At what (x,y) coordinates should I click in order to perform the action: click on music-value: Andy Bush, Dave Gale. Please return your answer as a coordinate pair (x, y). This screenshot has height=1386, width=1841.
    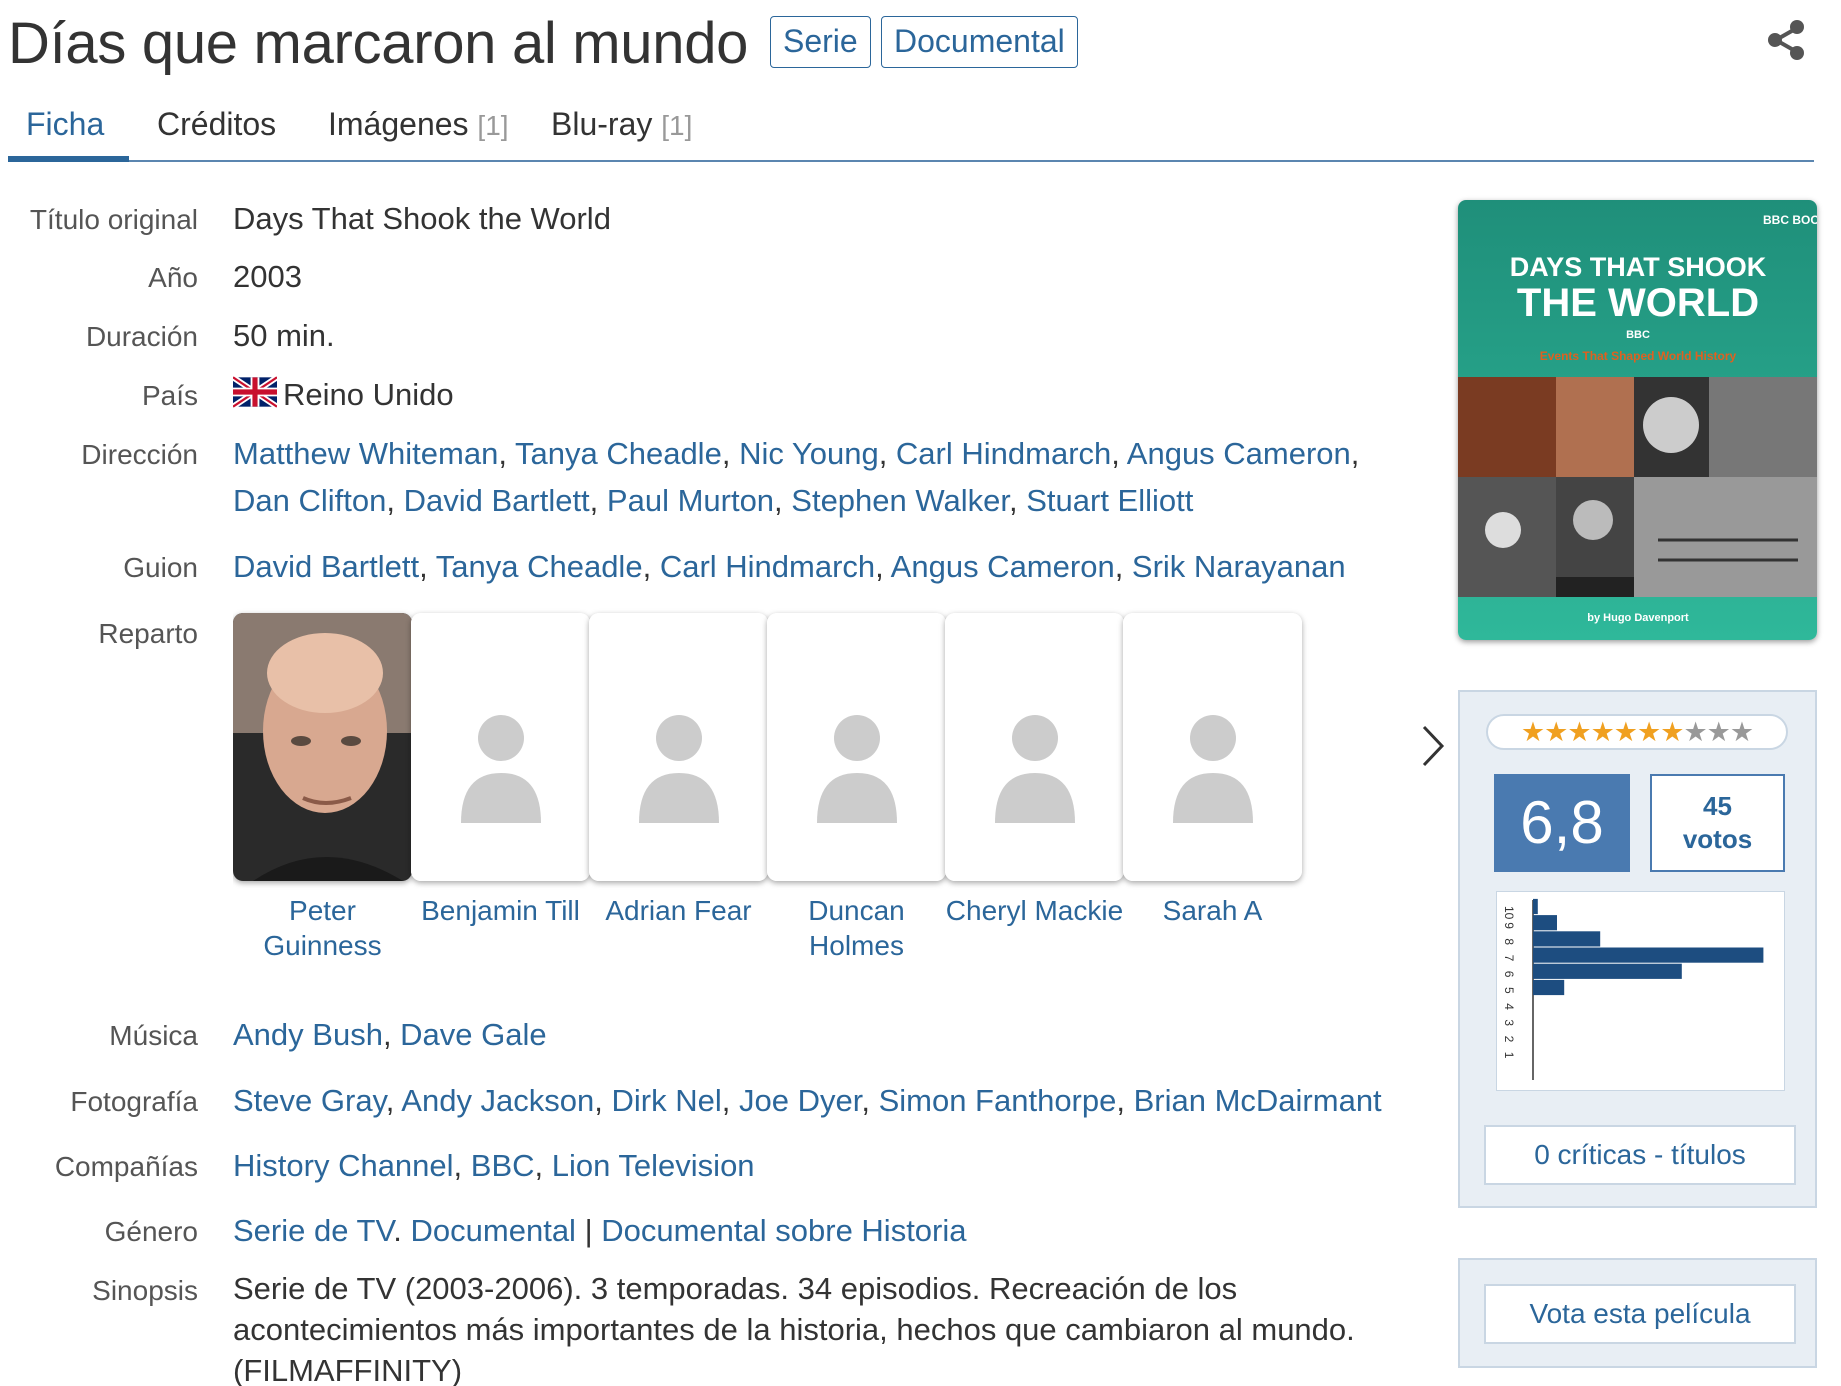
    Looking at the image, I should click on (390, 1034).